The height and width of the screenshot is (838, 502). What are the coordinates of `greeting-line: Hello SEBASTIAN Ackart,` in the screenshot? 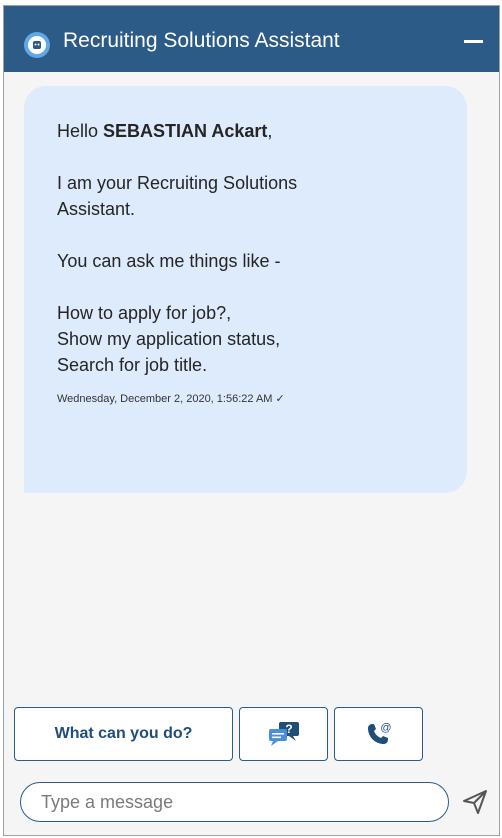 It's located at (262, 131).